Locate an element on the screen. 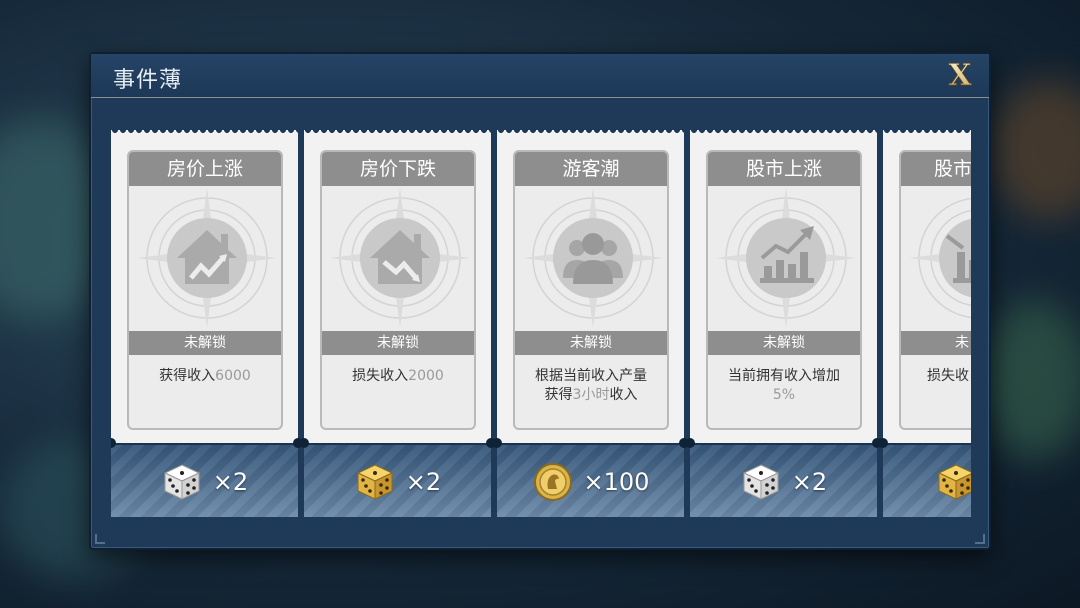  close-icon: X is located at coordinates (960, 76).